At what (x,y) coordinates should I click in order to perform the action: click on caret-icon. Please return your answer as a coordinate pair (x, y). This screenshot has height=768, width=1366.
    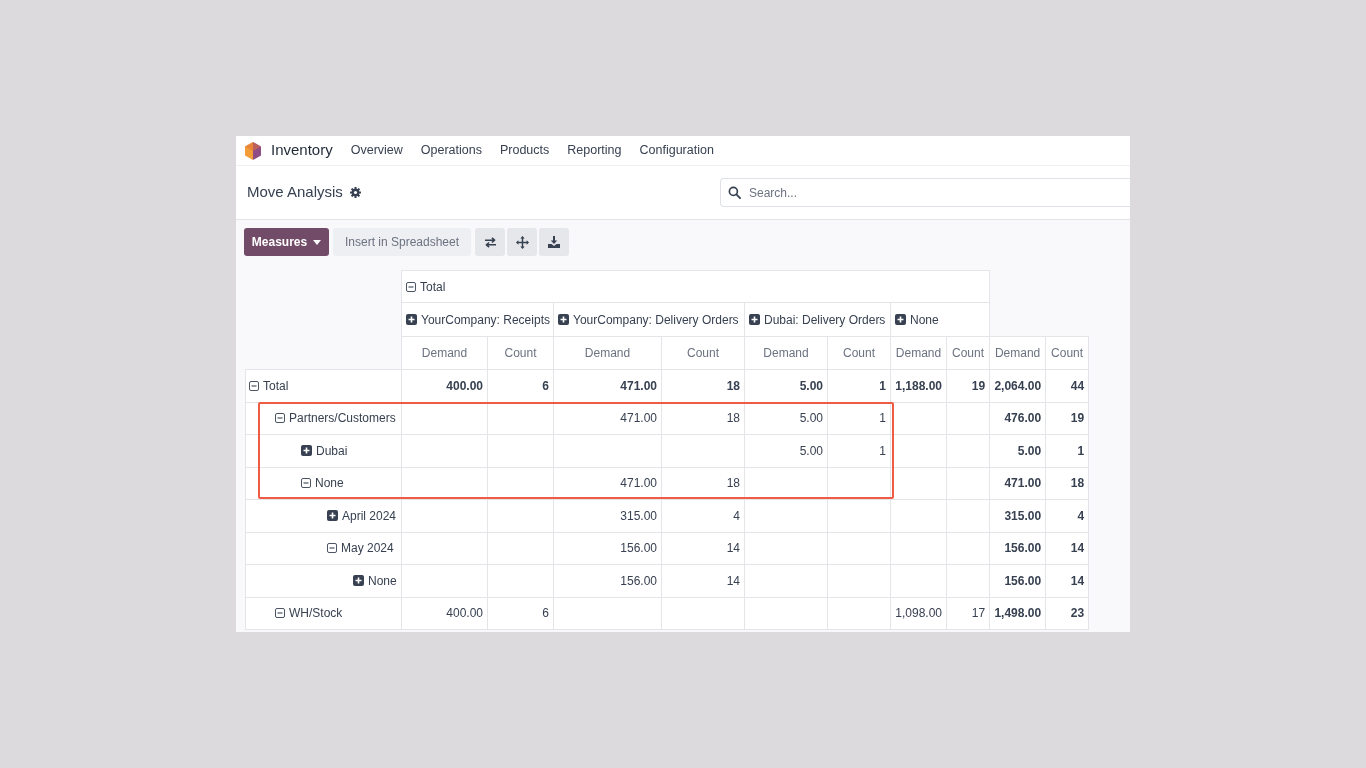
    Looking at the image, I should click on (317, 242).